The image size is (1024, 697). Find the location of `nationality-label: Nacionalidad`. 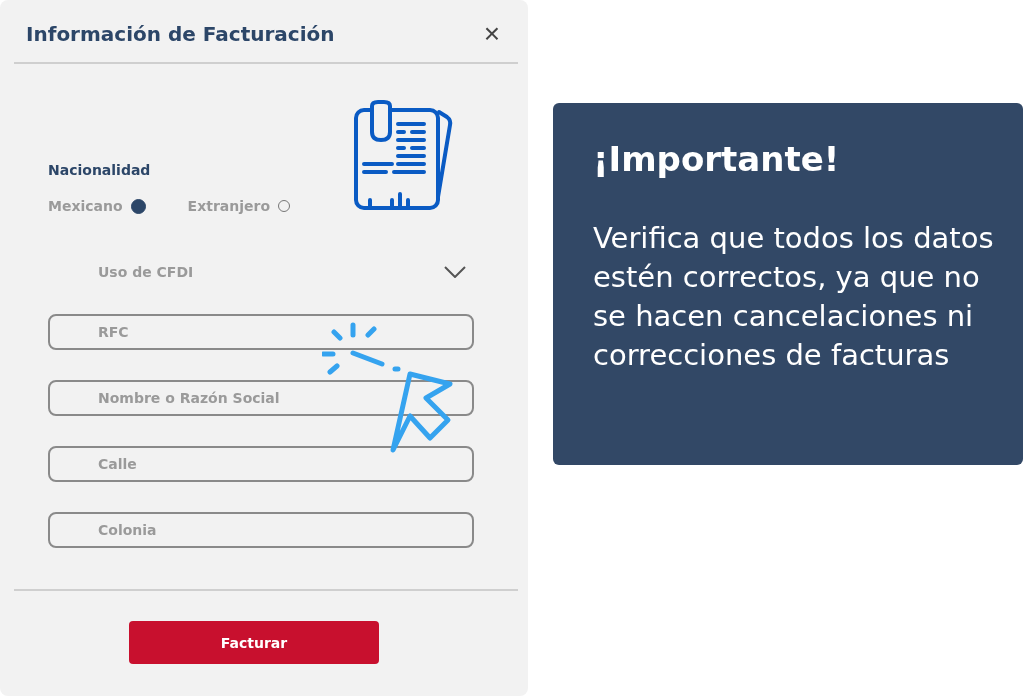

nationality-label: Nacionalidad is located at coordinates (100, 170).